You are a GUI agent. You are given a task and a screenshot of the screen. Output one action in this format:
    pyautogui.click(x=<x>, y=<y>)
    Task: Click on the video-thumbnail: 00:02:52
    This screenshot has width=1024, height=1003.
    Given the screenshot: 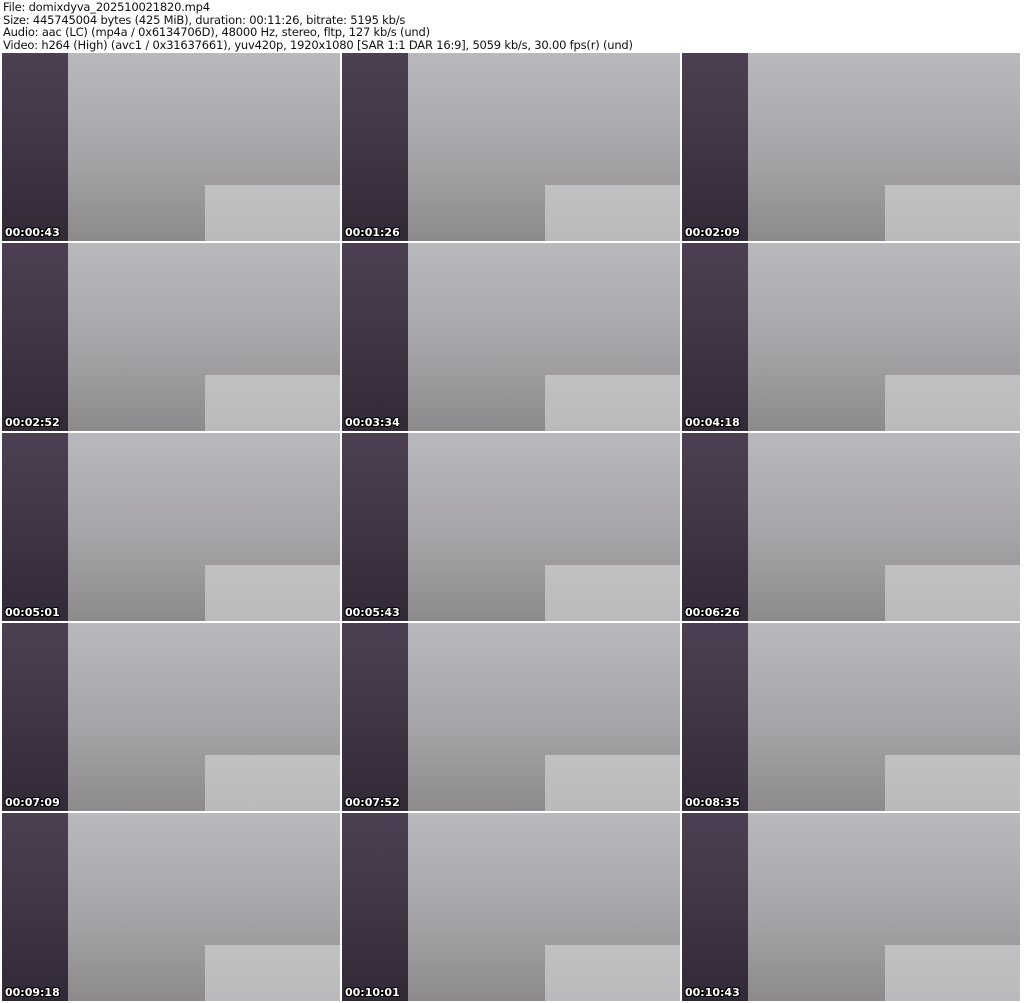 What is the action you would take?
    pyautogui.click(x=171, y=337)
    